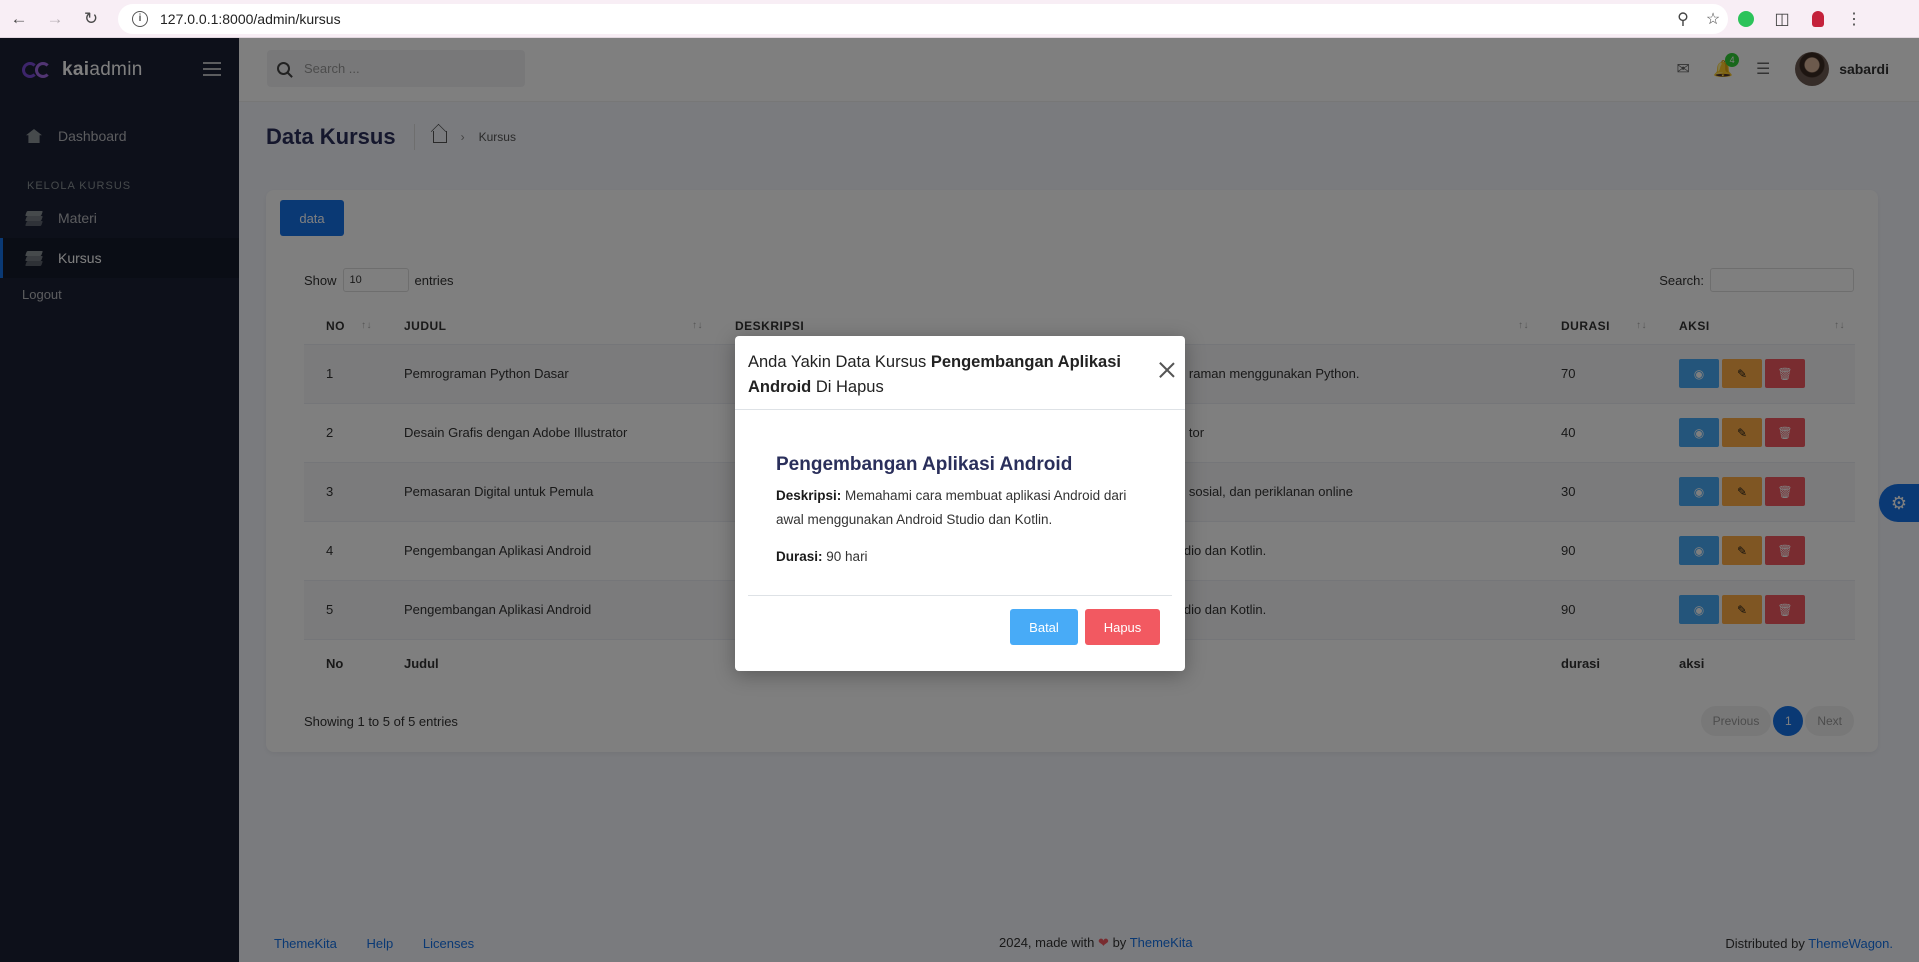  I want to click on site-info-icon: i, so click(140, 18).